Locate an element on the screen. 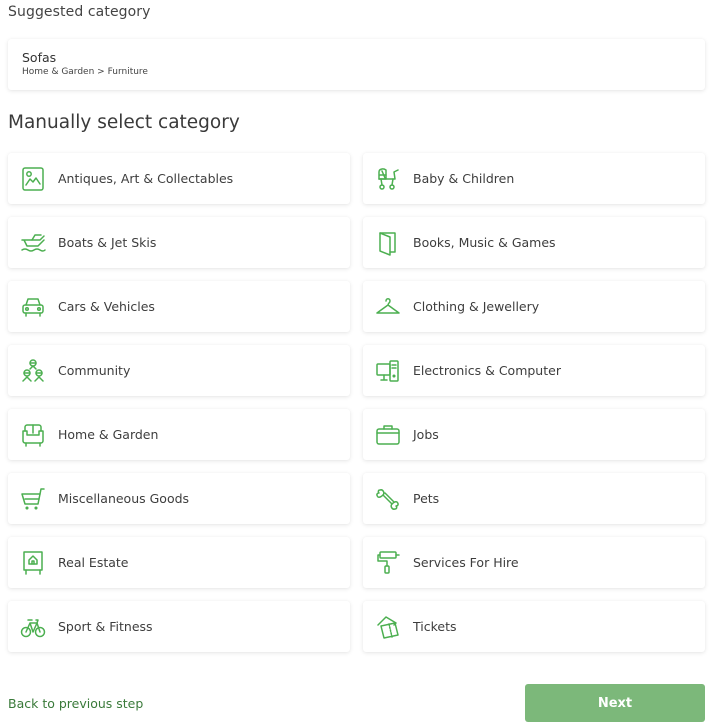  category-antiques: Antiques, Art & Collectables is located at coordinates (179, 178).